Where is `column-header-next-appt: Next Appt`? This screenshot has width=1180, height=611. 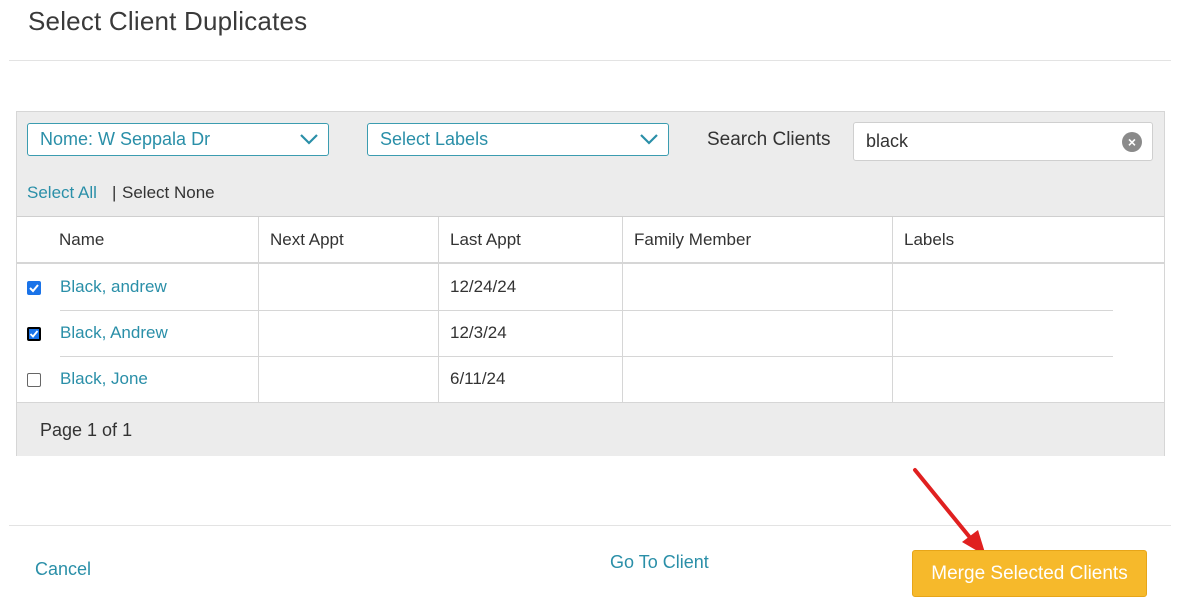
column-header-next-appt: Next Appt is located at coordinates (307, 240).